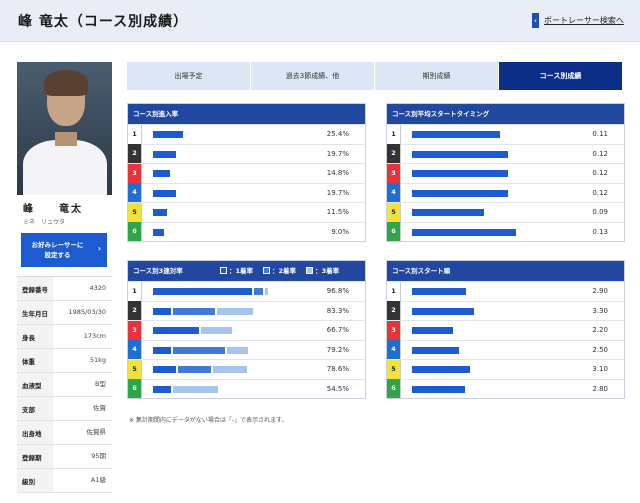 Image resolution: width=640 pixels, height=503 pixels. Describe the element at coordinates (35, 313) in the screenshot. I see `info-key: 生年月日` at that location.